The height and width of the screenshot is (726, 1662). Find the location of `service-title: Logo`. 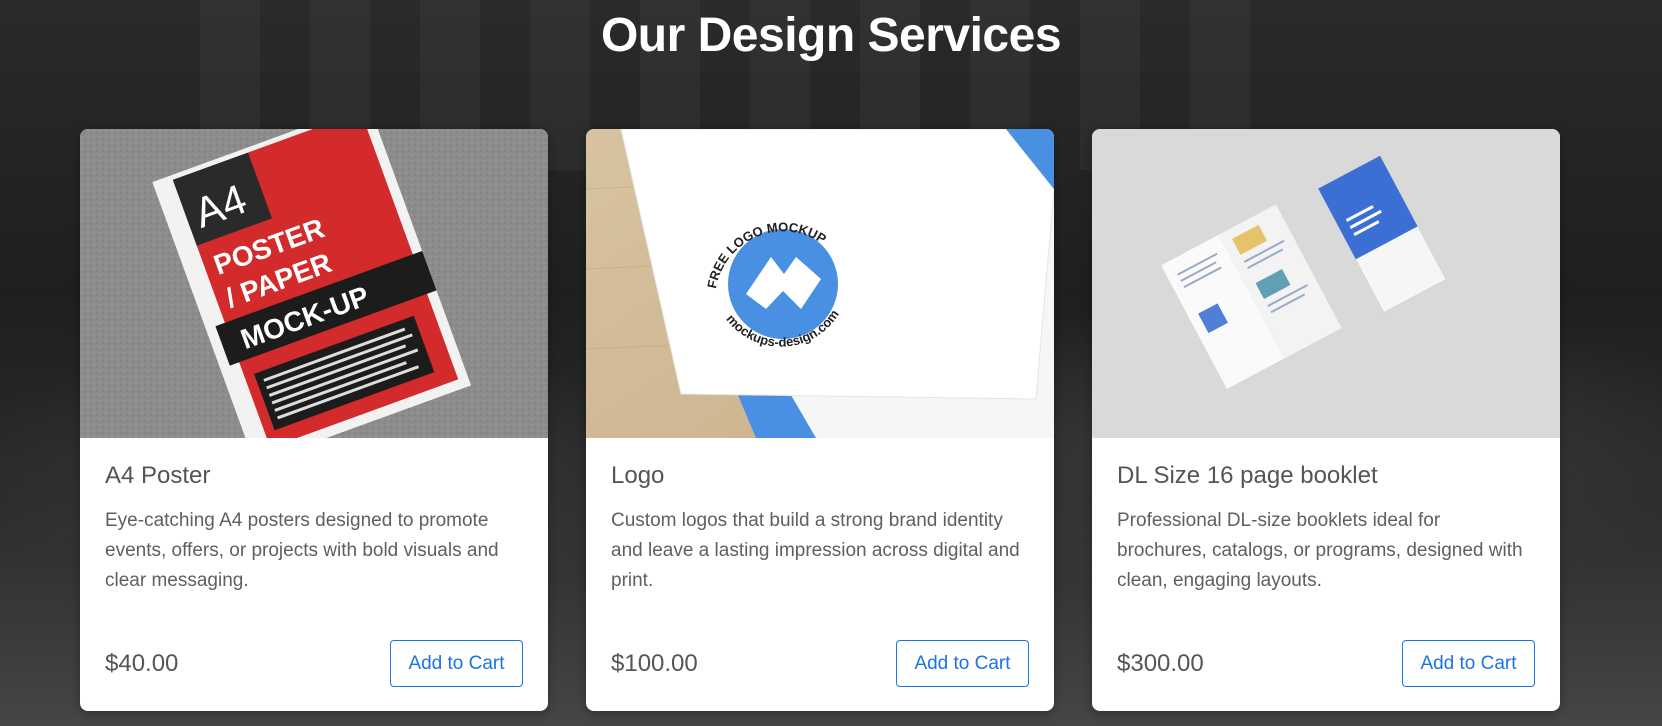

service-title: Logo is located at coordinates (638, 475).